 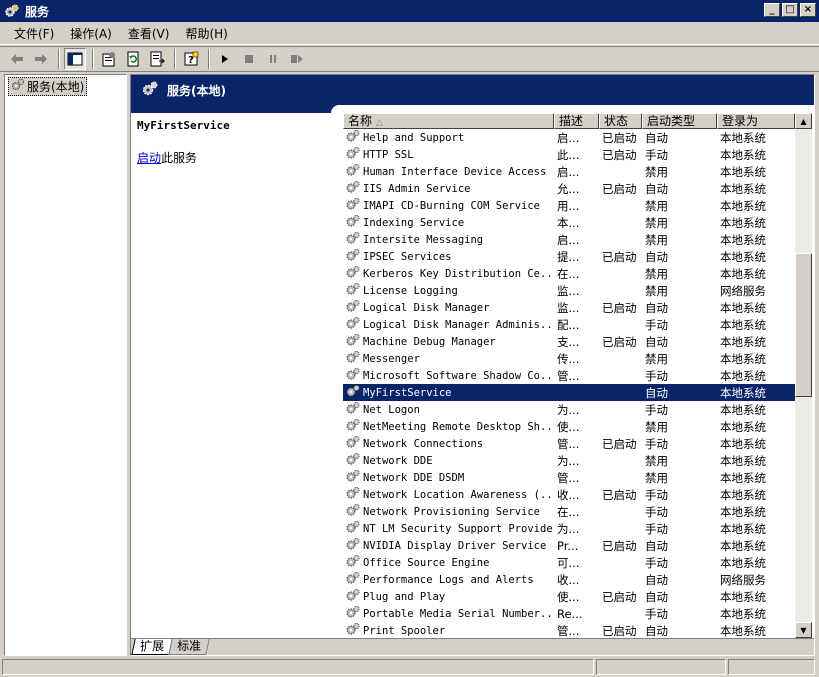 I want to click on minimize-button: _, so click(x=772, y=10).